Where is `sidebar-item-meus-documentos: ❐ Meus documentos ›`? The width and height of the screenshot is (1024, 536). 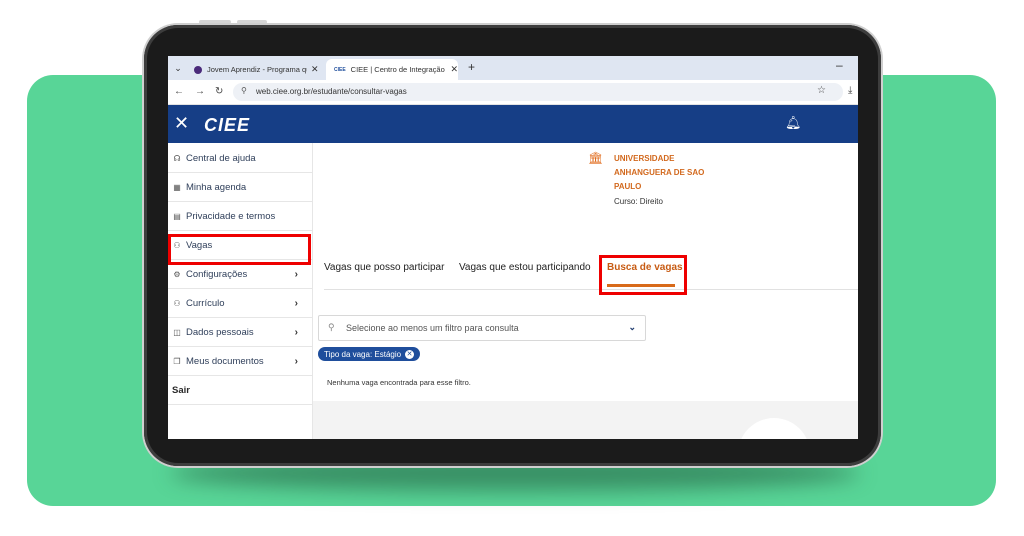 sidebar-item-meus-documentos: ❐ Meus documentos › is located at coordinates (240, 362).